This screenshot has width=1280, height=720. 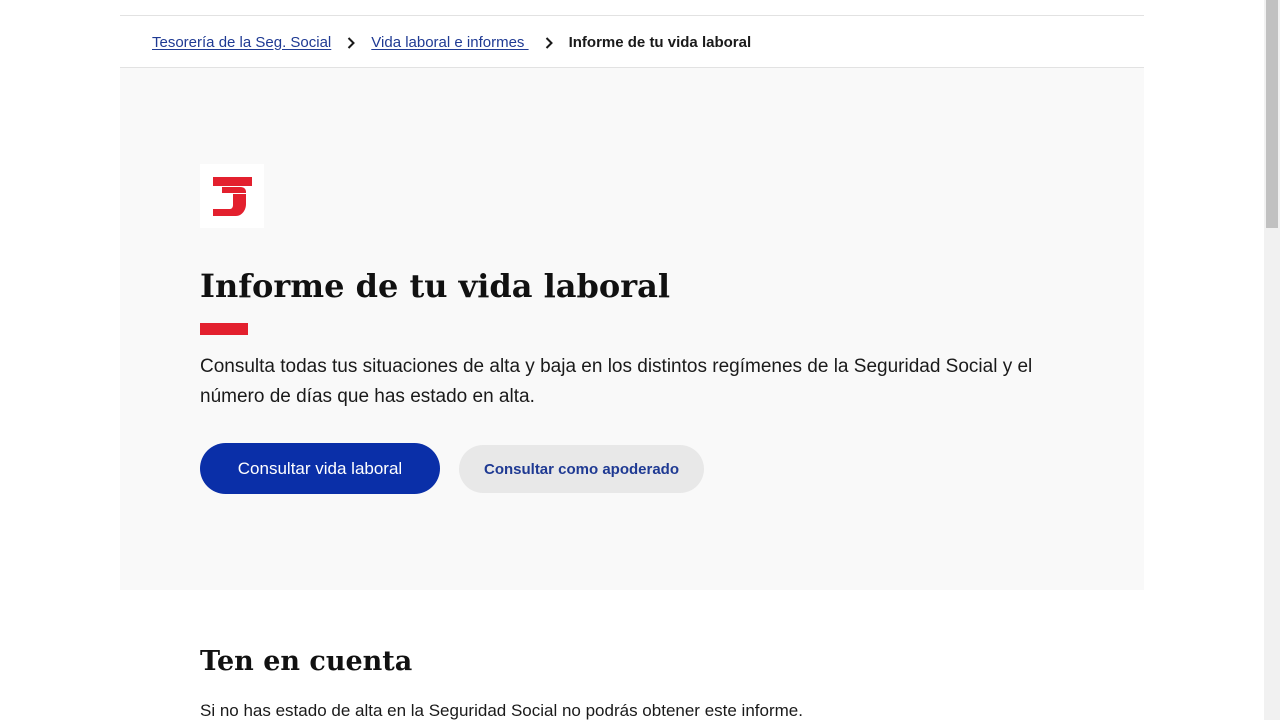 I want to click on tgss-logo-icon, so click(x=232, y=196).